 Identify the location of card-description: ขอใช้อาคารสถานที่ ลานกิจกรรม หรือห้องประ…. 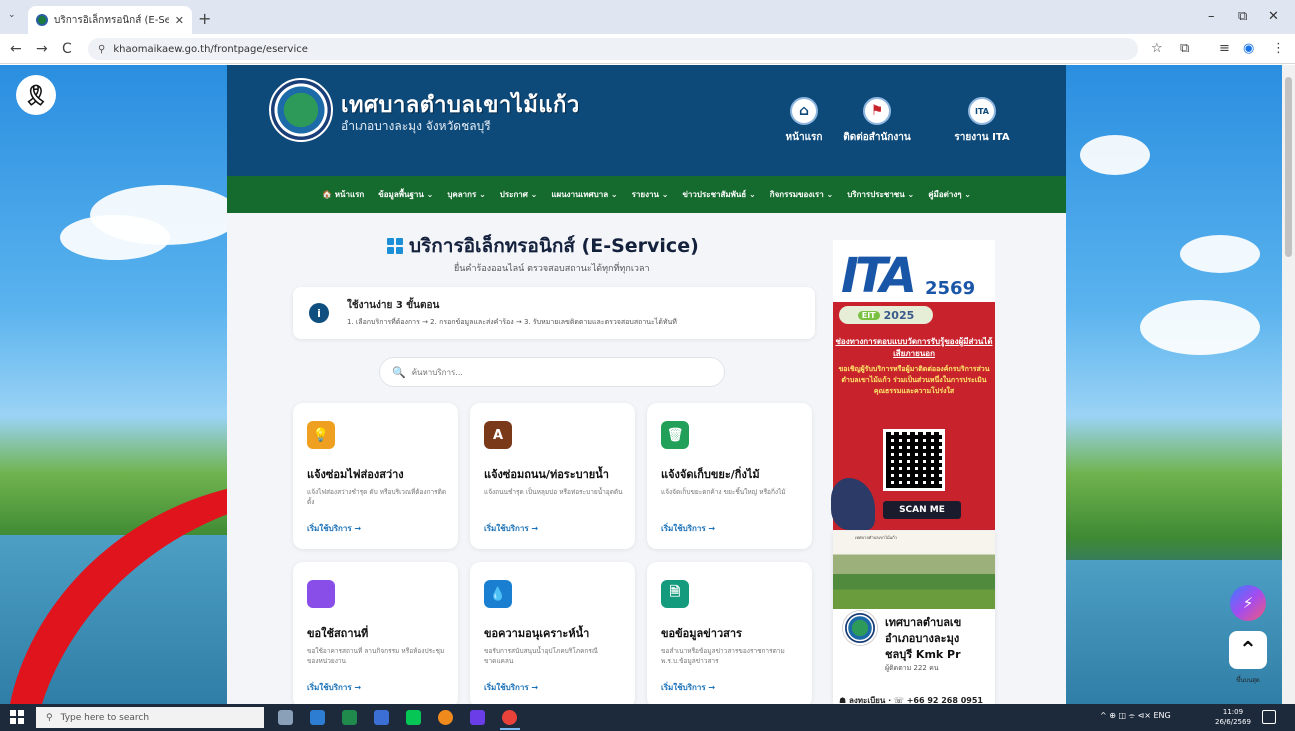
(376, 656).